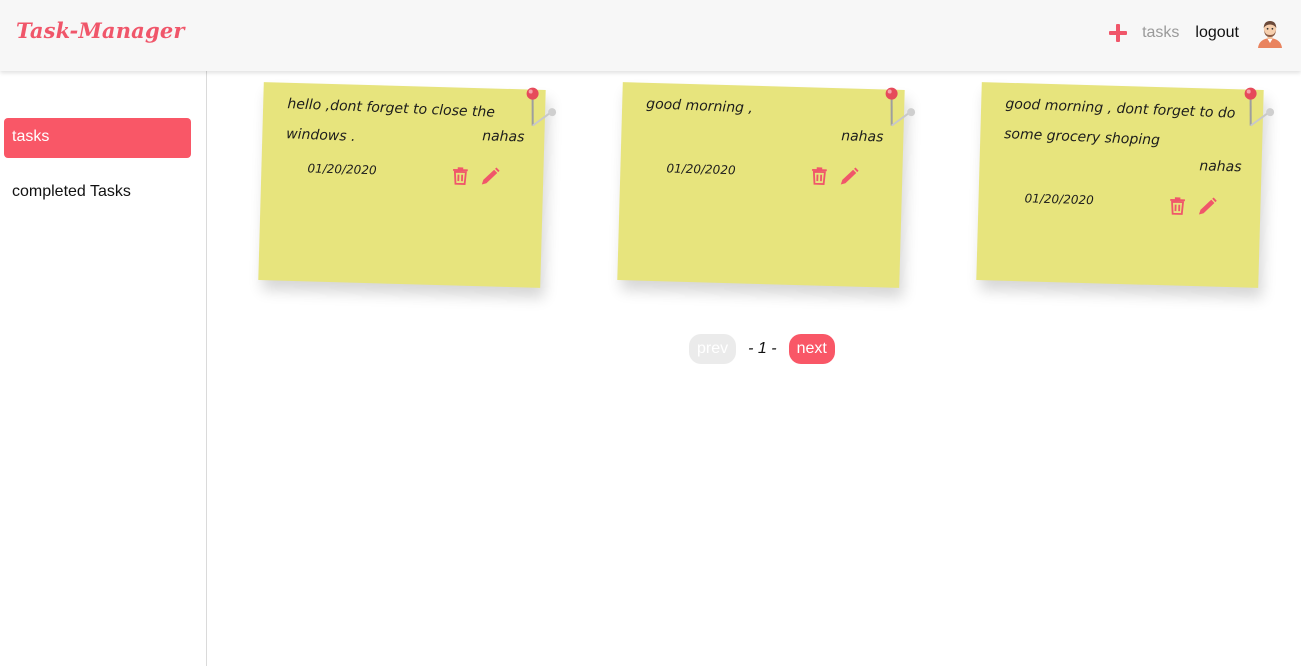 The image size is (1301, 666). What do you see at coordinates (811, 349) in the screenshot?
I see `next-page-button: next` at bounding box center [811, 349].